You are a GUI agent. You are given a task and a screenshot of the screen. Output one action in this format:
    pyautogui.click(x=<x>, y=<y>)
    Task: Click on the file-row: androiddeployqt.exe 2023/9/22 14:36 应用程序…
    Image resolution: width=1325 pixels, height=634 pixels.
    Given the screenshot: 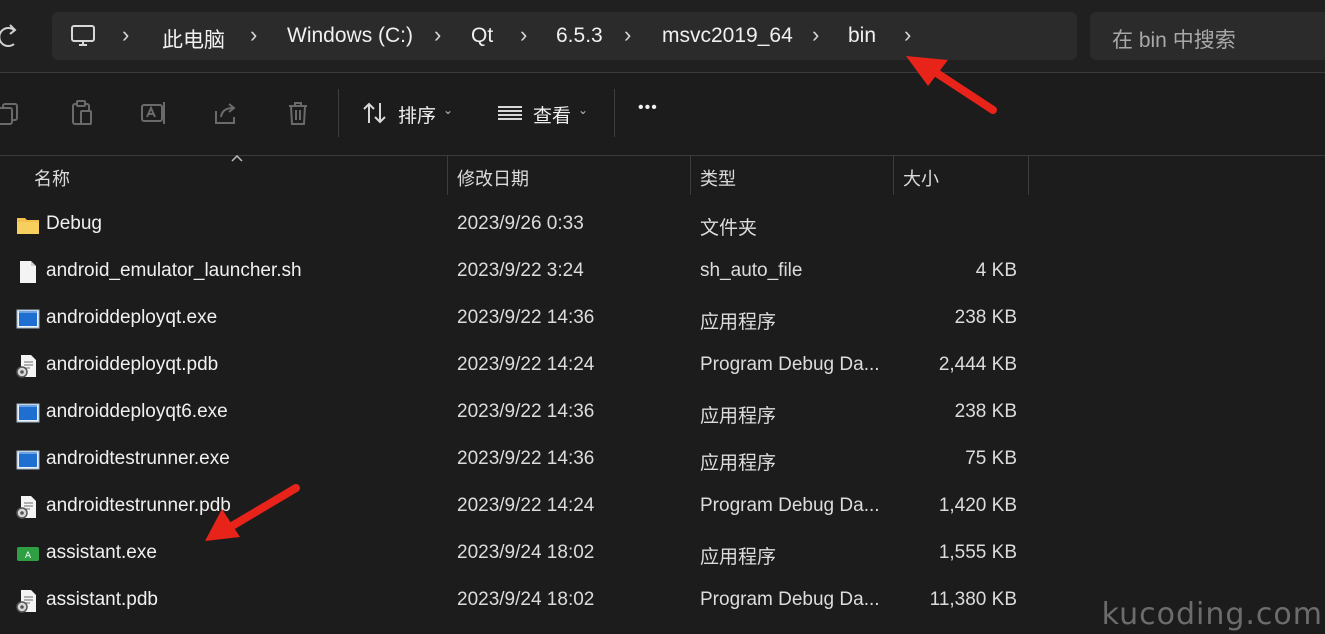 What is the action you would take?
    pyautogui.click(x=662, y=318)
    